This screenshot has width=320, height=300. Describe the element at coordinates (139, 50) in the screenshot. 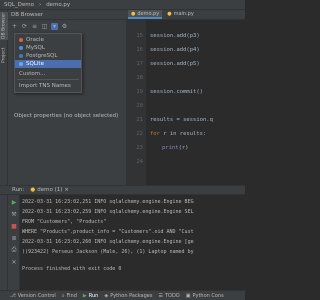

I see `line-number: 16` at that location.